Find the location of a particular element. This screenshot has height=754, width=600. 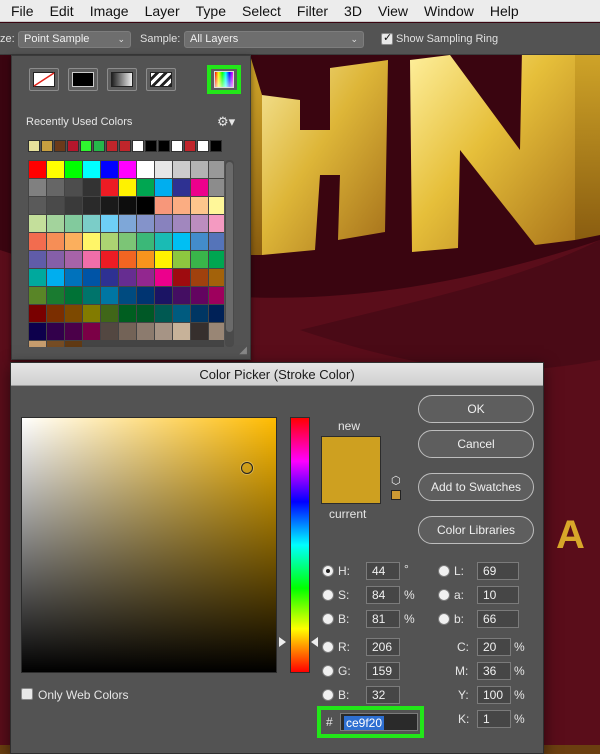

lab-l-field: 69 is located at coordinates (498, 571).